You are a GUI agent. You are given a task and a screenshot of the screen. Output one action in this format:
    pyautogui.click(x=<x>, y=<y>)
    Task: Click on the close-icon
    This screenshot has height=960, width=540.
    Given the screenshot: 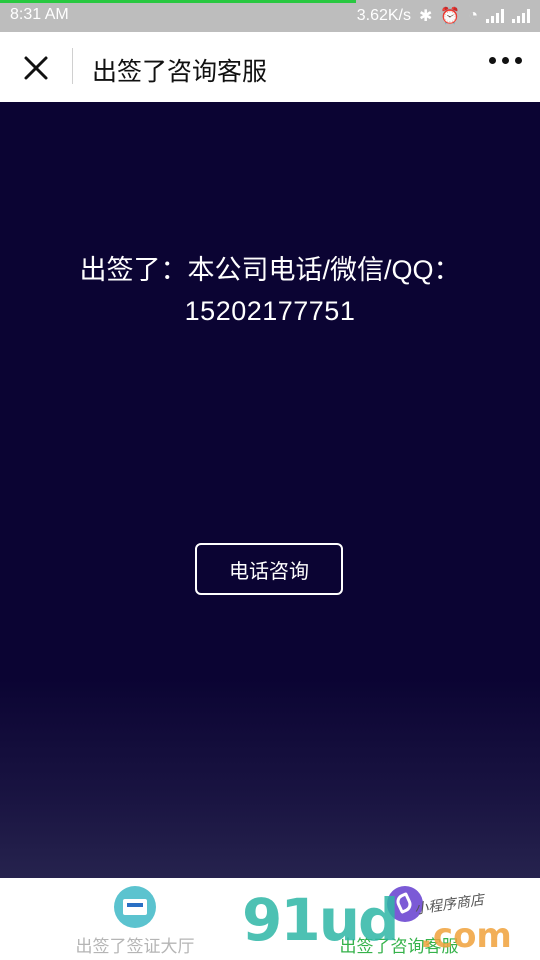 What is the action you would take?
    pyautogui.click(x=36, y=68)
    